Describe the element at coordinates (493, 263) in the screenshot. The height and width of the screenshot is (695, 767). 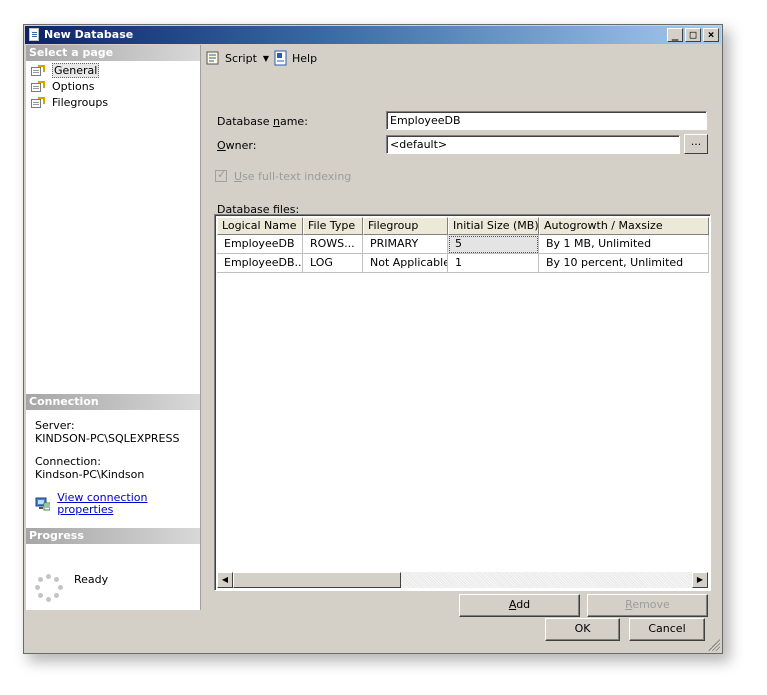
I see `cell-initial-size: 1` at that location.